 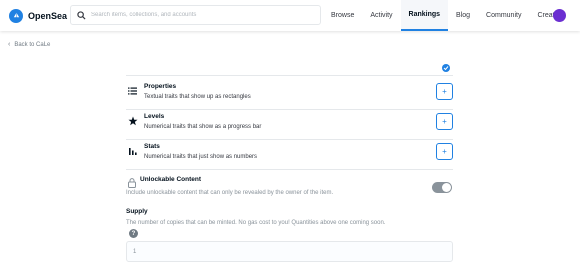 What do you see at coordinates (446, 68) in the screenshot?
I see `checkmark-icon` at bounding box center [446, 68].